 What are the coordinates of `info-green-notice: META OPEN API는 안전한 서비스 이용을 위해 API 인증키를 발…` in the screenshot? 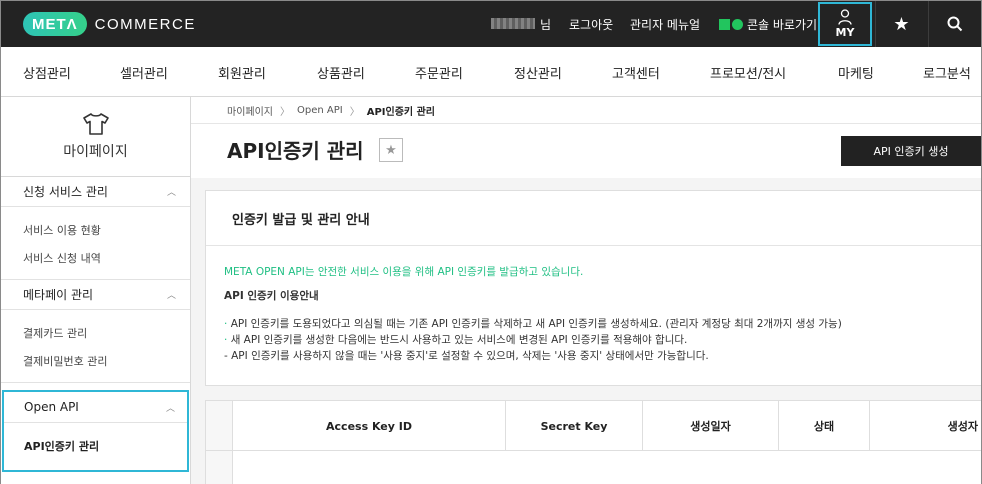 It's located at (404, 272).